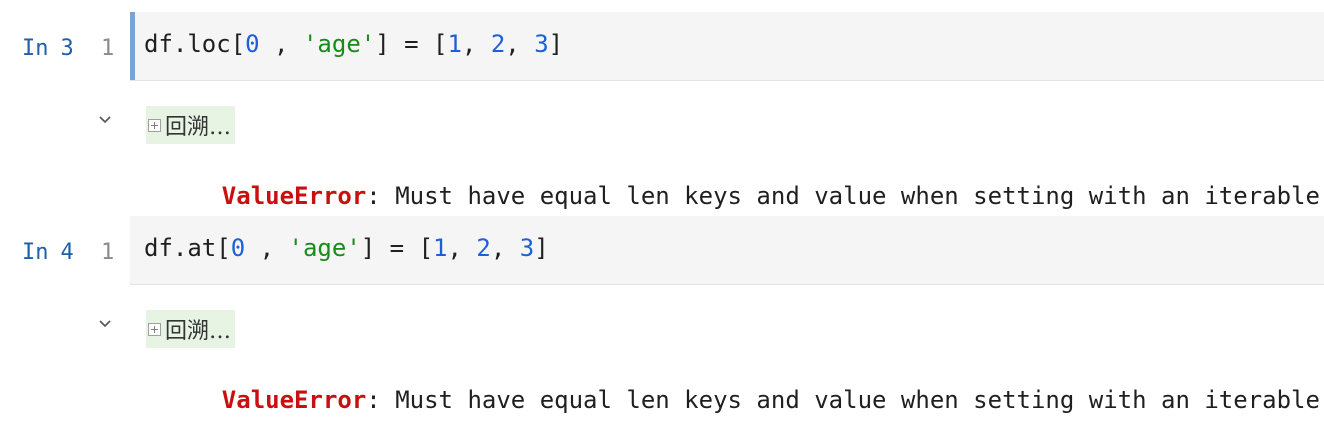 The image size is (1324, 442). I want to click on cell-prompt: In 4, so click(48, 252).